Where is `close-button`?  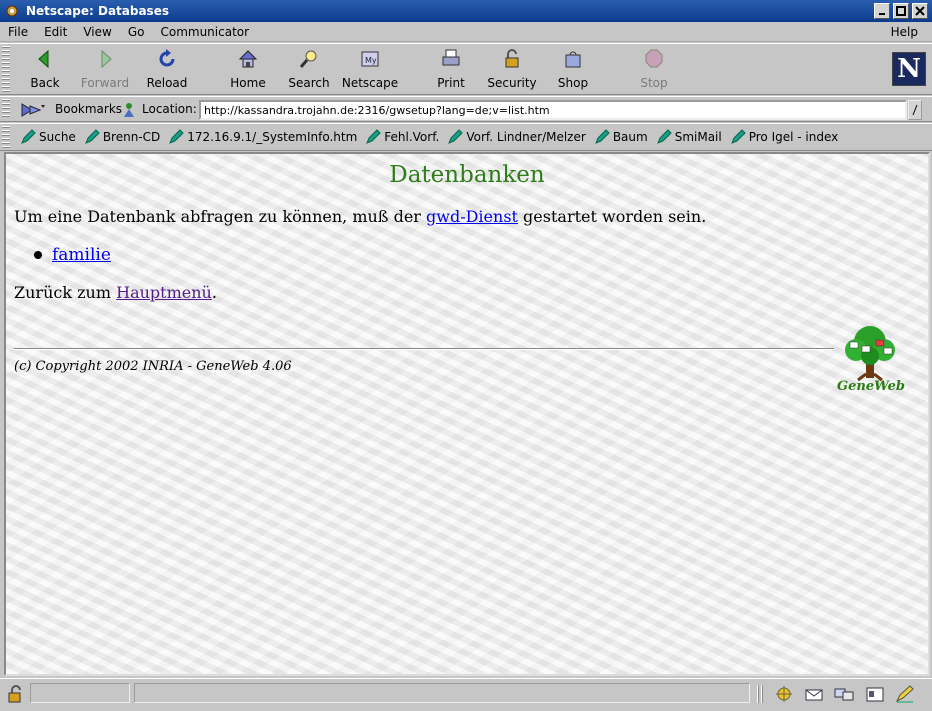
close-button is located at coordinates (920, 11).